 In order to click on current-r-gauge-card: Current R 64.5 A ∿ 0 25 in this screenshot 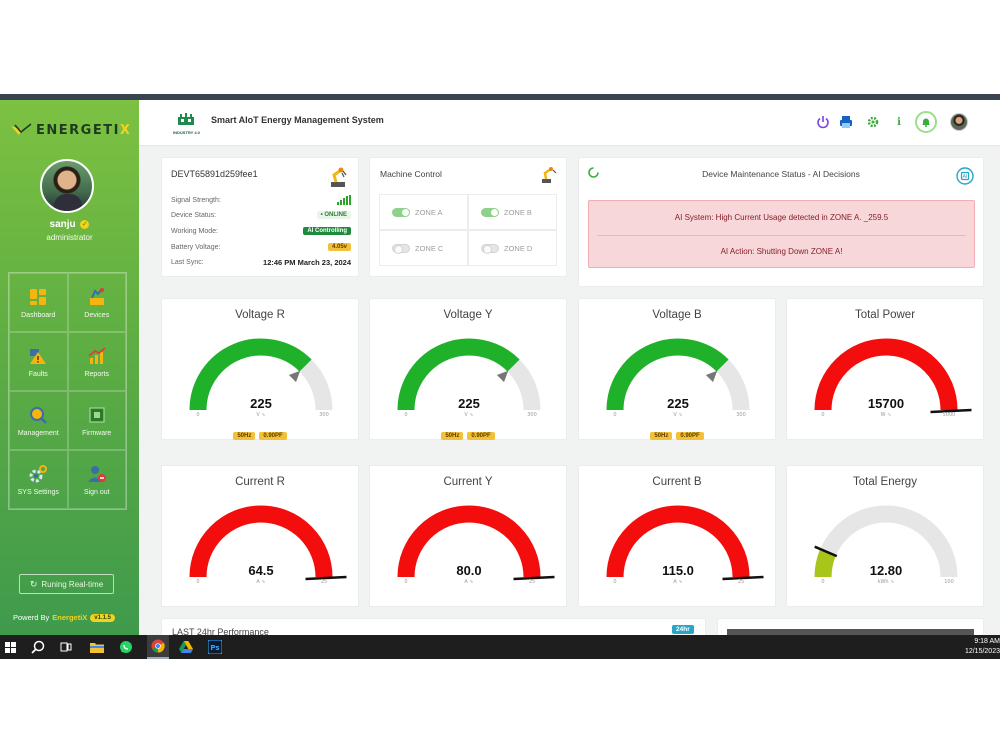, I will do `click(260, 536)`.